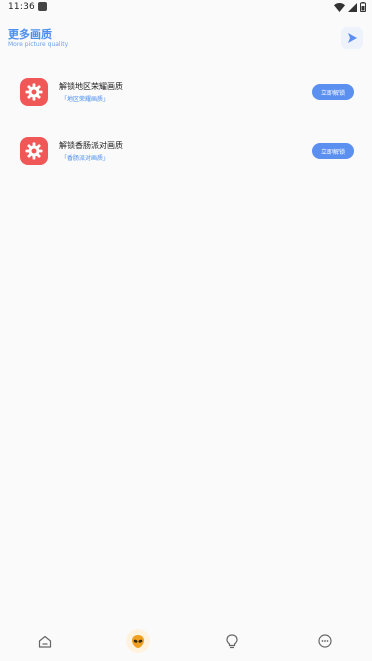 The image size is (372, 661). Describe the element at coordinates (339, 7) in the screenshot. I see `wifi-icon` at that location.